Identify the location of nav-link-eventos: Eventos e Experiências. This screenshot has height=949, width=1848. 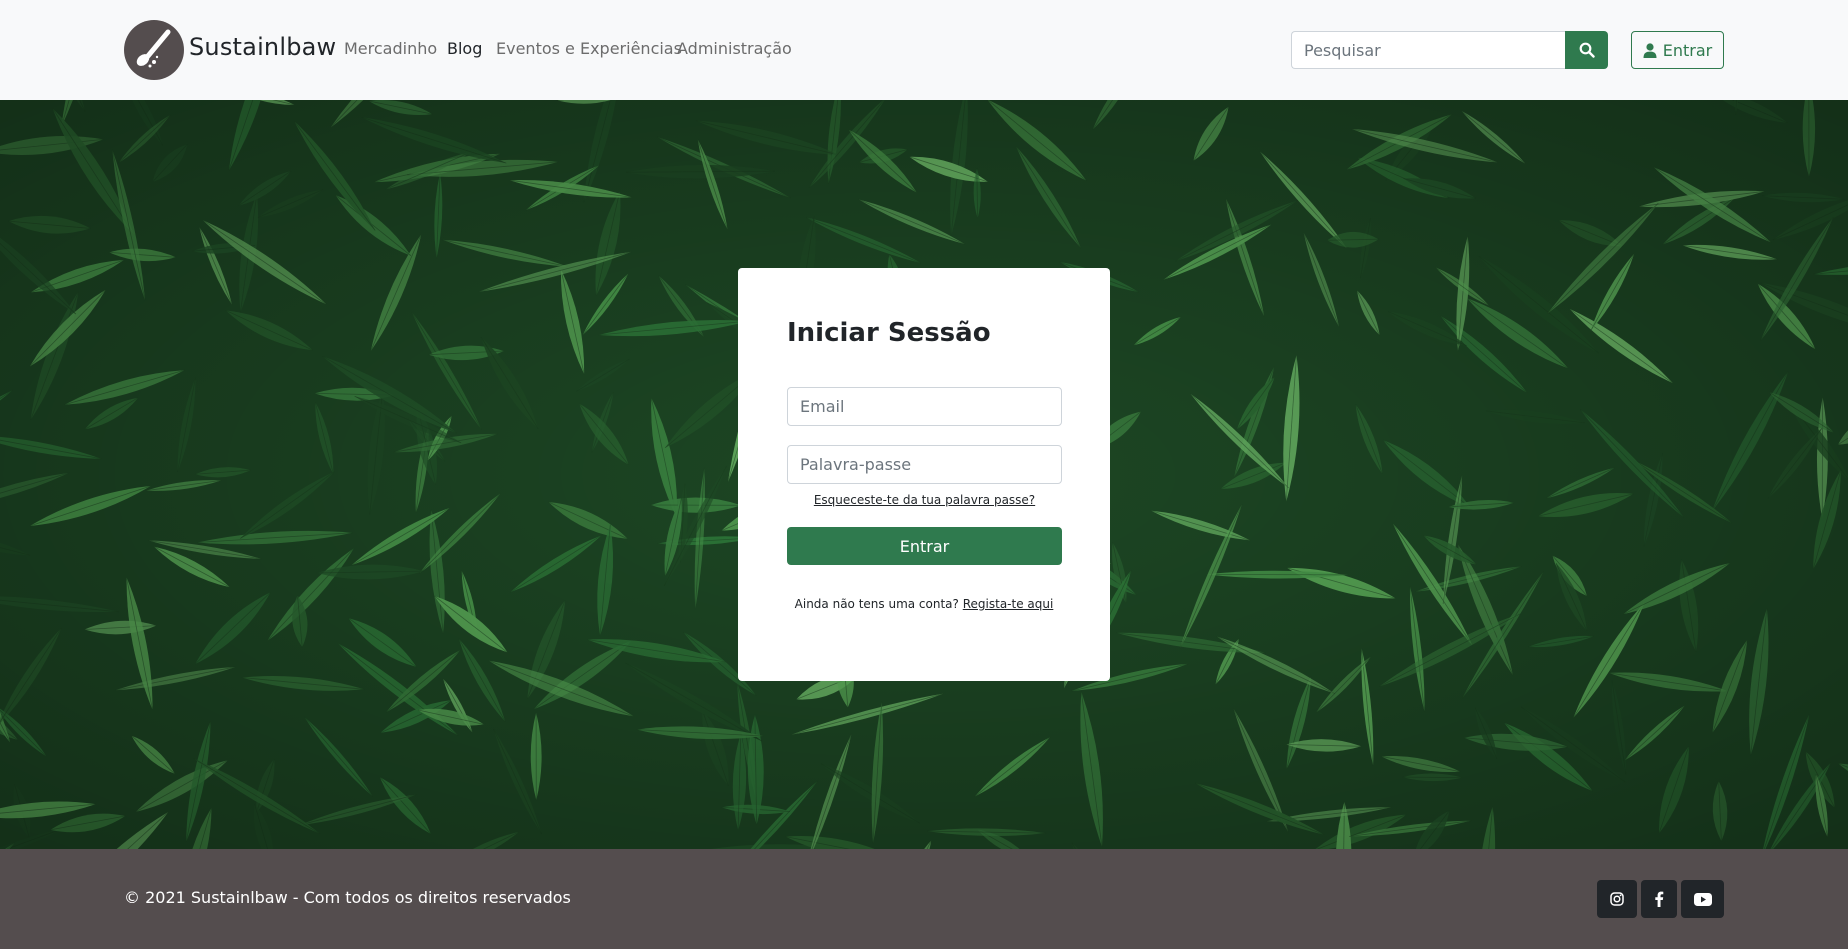
(589, 48).